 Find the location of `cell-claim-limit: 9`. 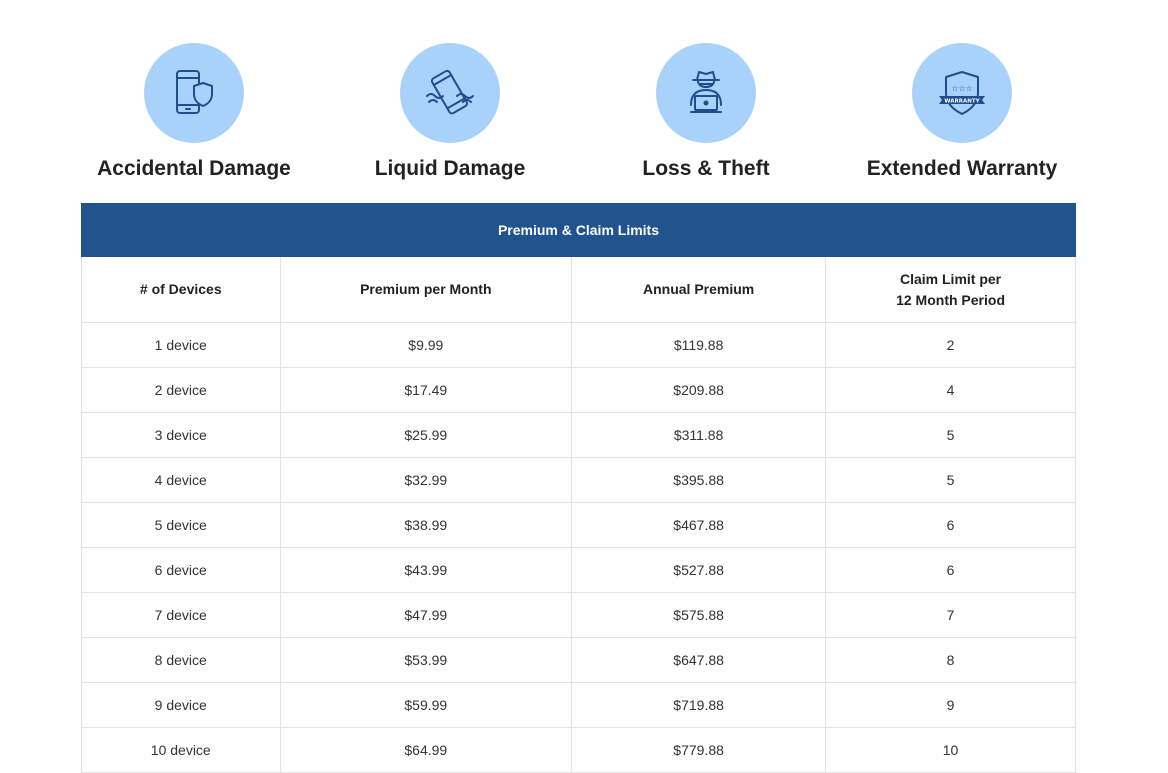

cell-claim-limit: 9 is located at coordinates (950, 705).